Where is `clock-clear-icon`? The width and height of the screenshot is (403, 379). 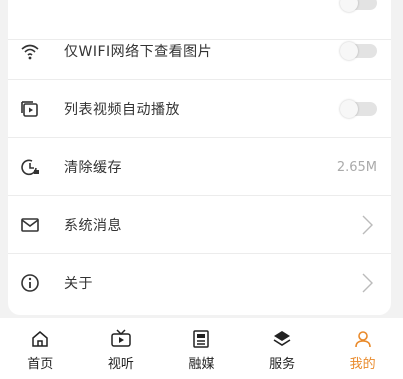 clock-clear-icon is located at coordinates (30, 167).